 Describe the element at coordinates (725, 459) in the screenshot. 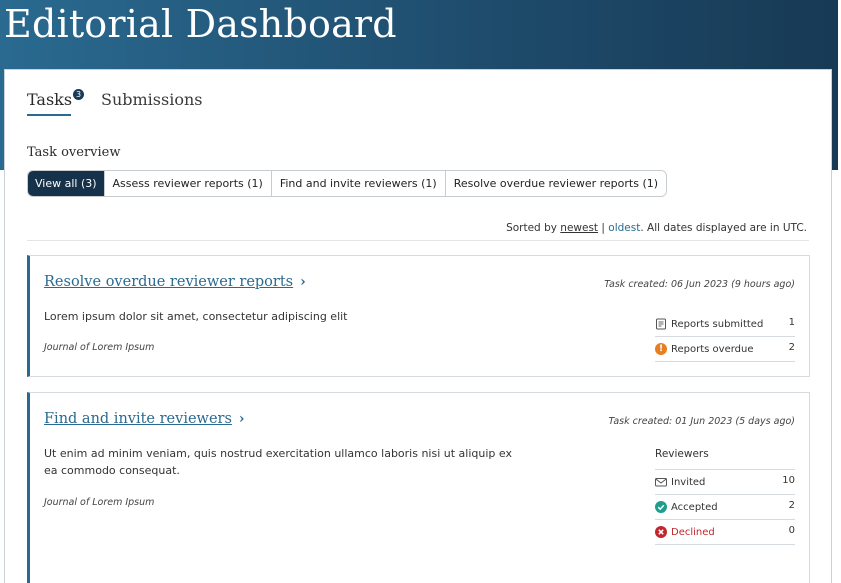

I see `reviewers-heading: Reviewers` at that location.